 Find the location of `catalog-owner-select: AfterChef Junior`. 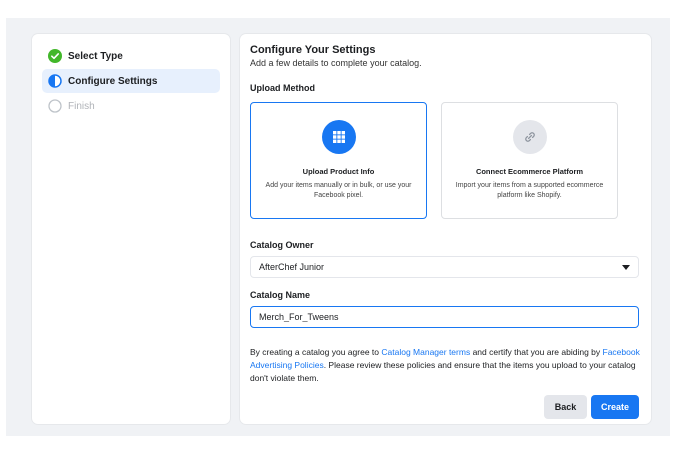

catalog-owner-select: AfterChef Junior is located at coordinates (444, 267).